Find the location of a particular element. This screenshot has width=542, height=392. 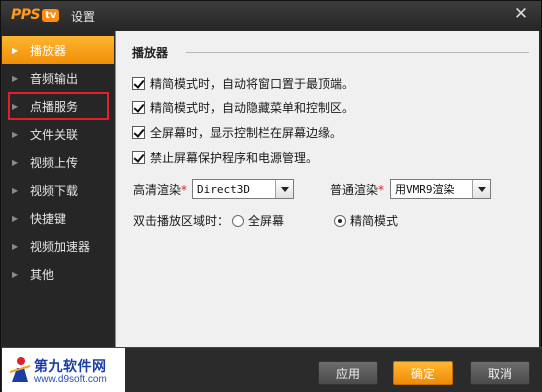

window-title: 设置 is located at coordinates (83, 17).